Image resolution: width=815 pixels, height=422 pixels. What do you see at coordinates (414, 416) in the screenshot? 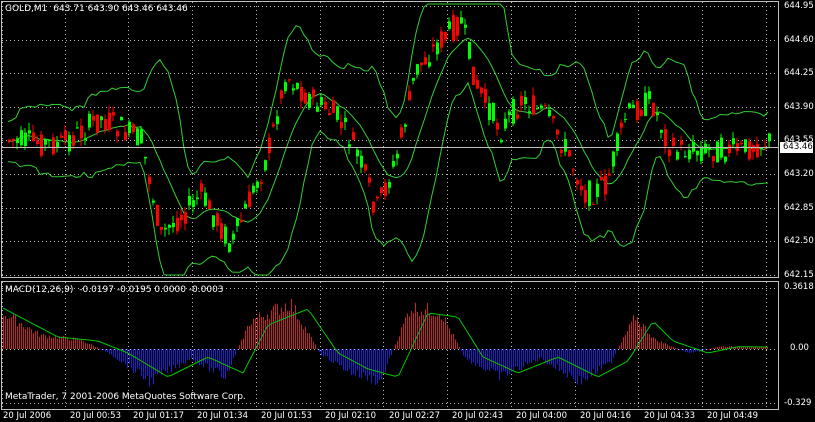
I see `time-tick-label: 20 Jul 02:27` at bounding box center [414, 416].